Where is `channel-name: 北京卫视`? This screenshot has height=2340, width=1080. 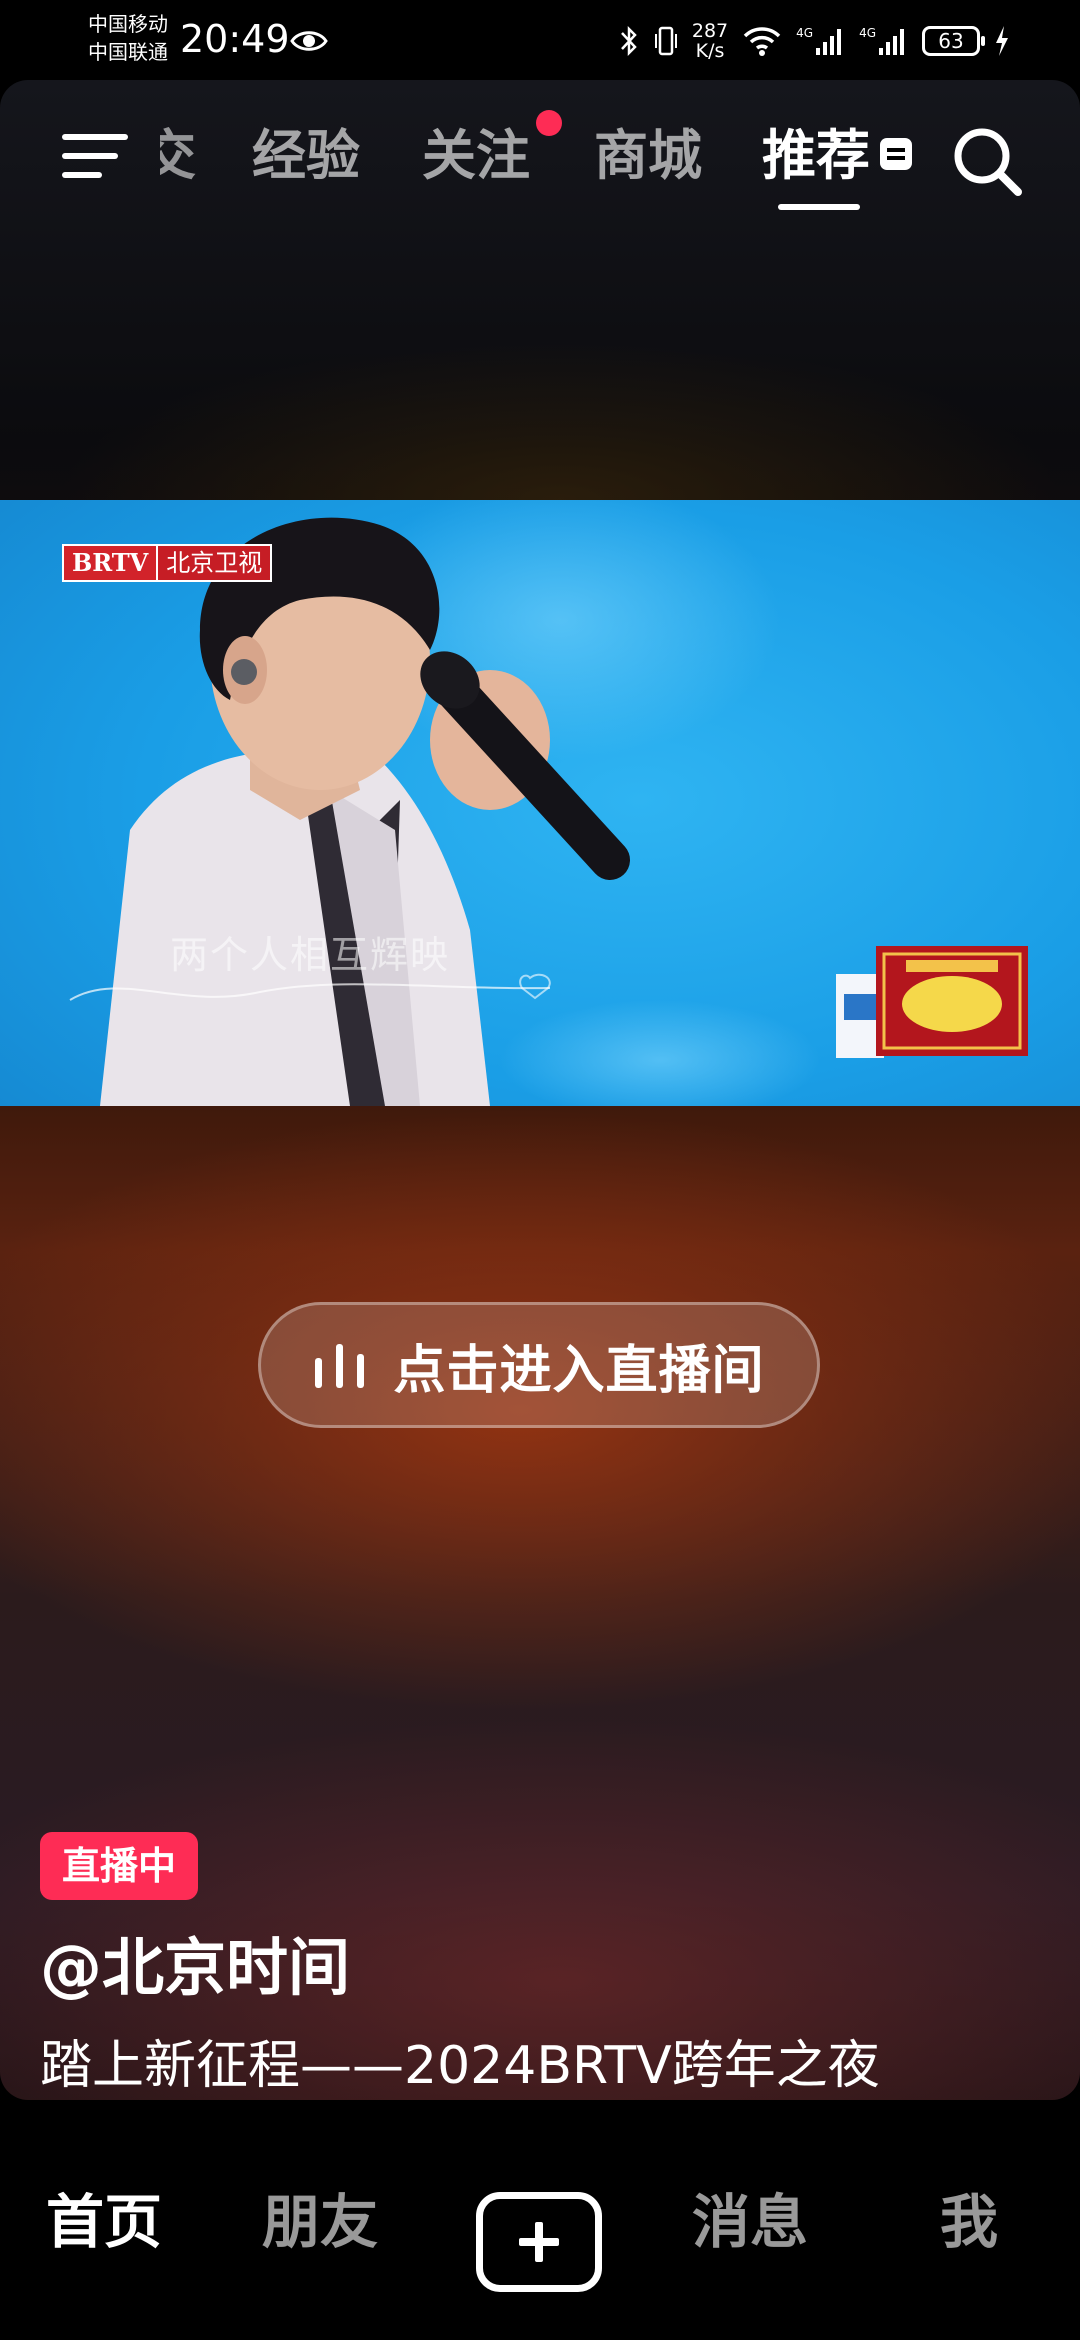
channel-name: 北京卫视 is located at coordinates (213, 563).